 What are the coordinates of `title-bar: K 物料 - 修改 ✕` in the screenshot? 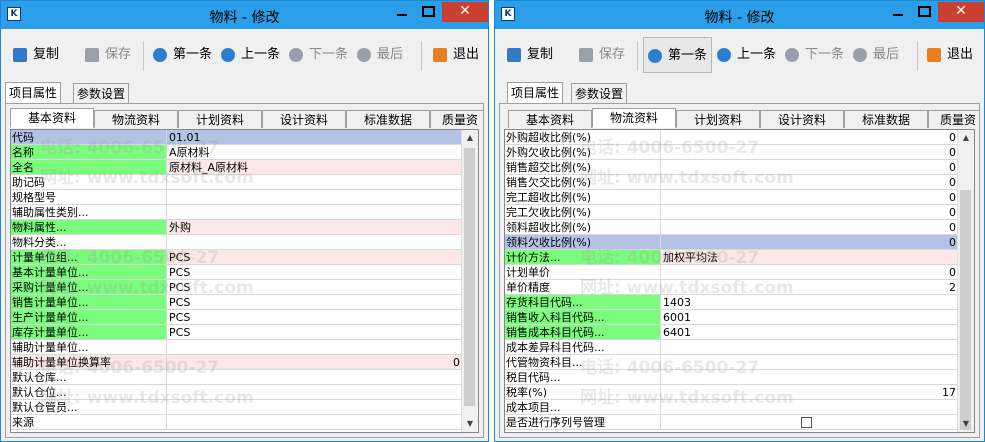 It's located at (244, 15).